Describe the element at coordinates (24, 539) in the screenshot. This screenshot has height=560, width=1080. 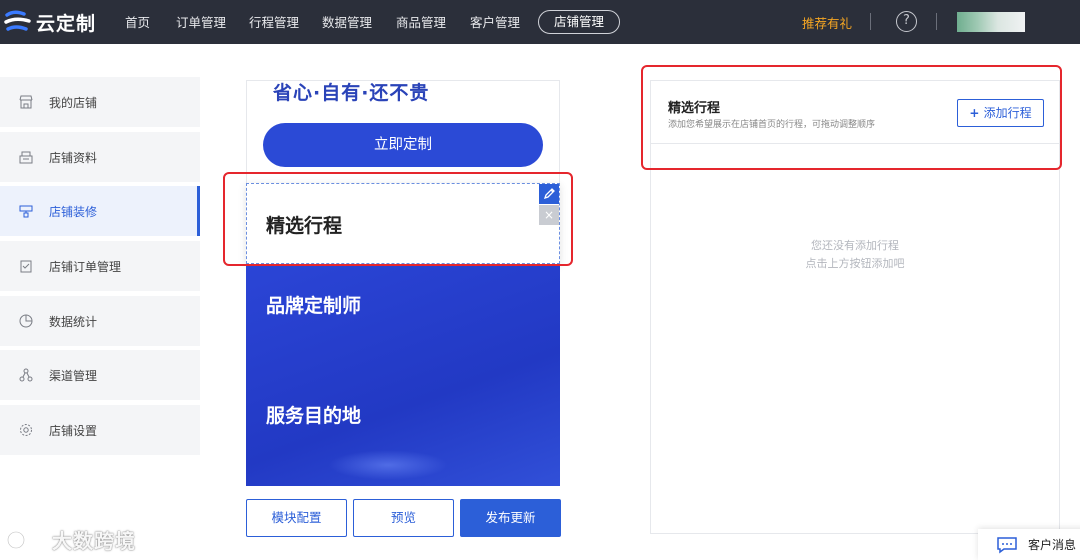
I see `watermark-logo-icon` at that location.